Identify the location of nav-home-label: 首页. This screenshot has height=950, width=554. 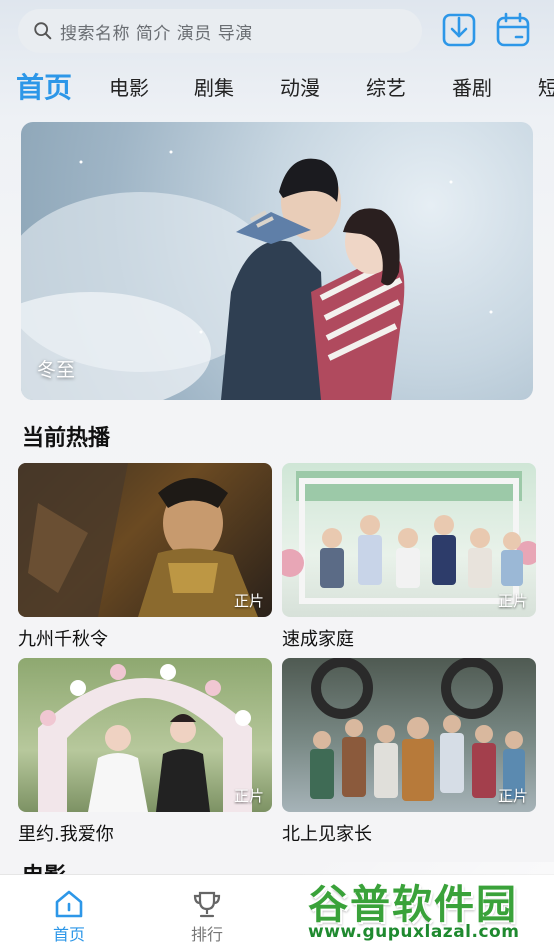
(68, 934).